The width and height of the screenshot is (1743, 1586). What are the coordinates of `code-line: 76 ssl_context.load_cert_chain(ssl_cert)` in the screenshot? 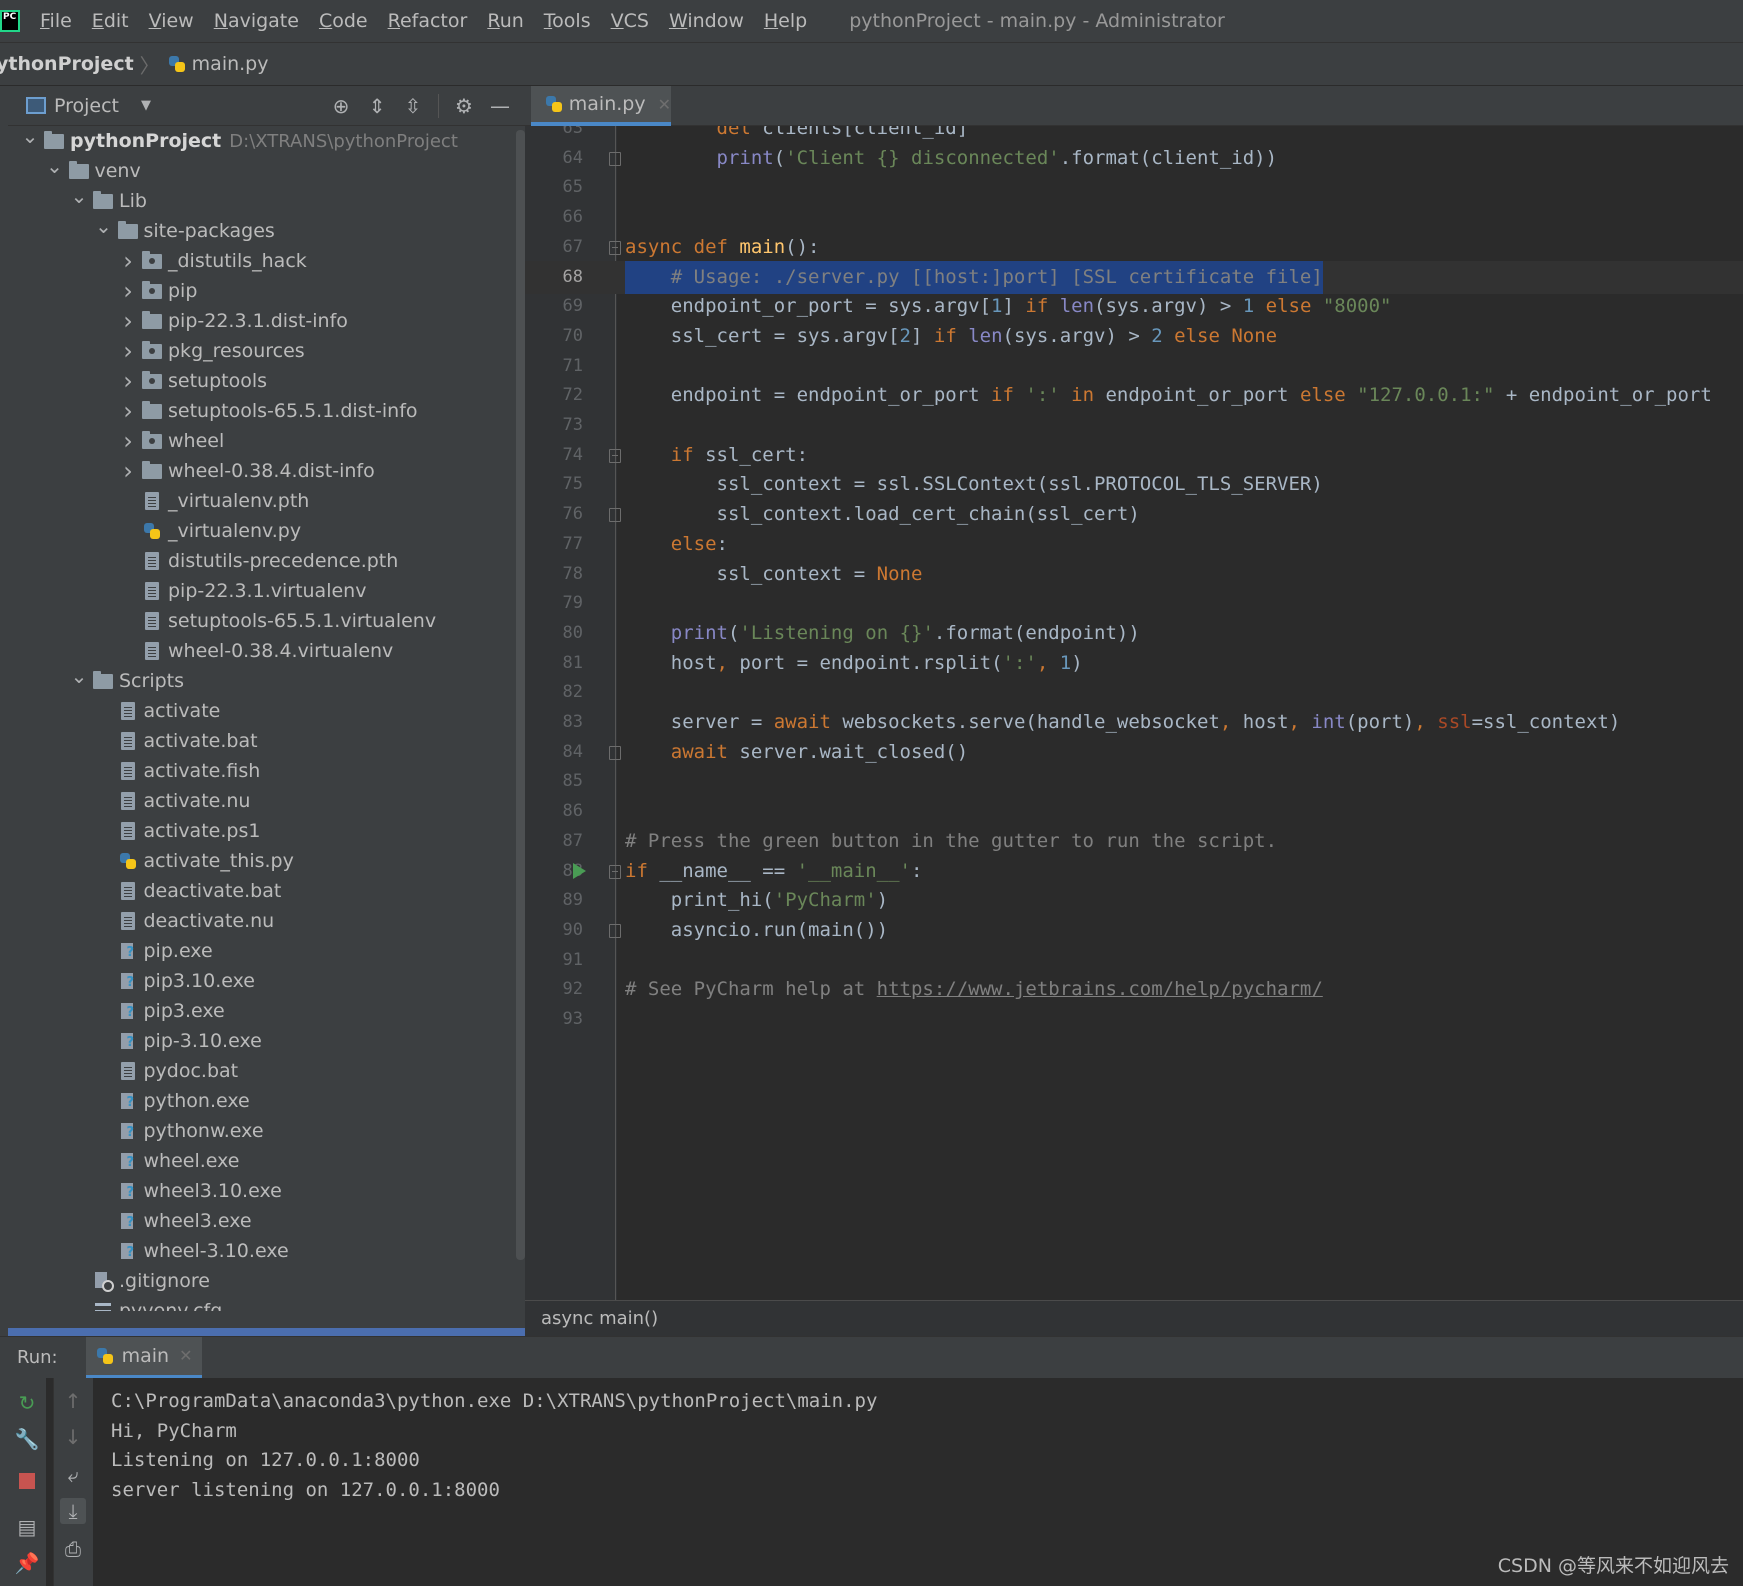 It's located at (1134, 514).